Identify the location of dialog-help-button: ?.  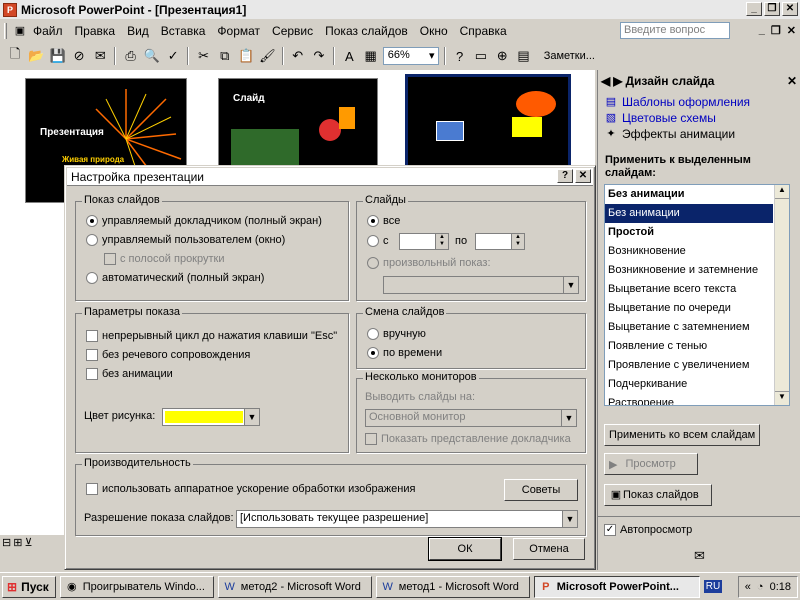
(565, 176).